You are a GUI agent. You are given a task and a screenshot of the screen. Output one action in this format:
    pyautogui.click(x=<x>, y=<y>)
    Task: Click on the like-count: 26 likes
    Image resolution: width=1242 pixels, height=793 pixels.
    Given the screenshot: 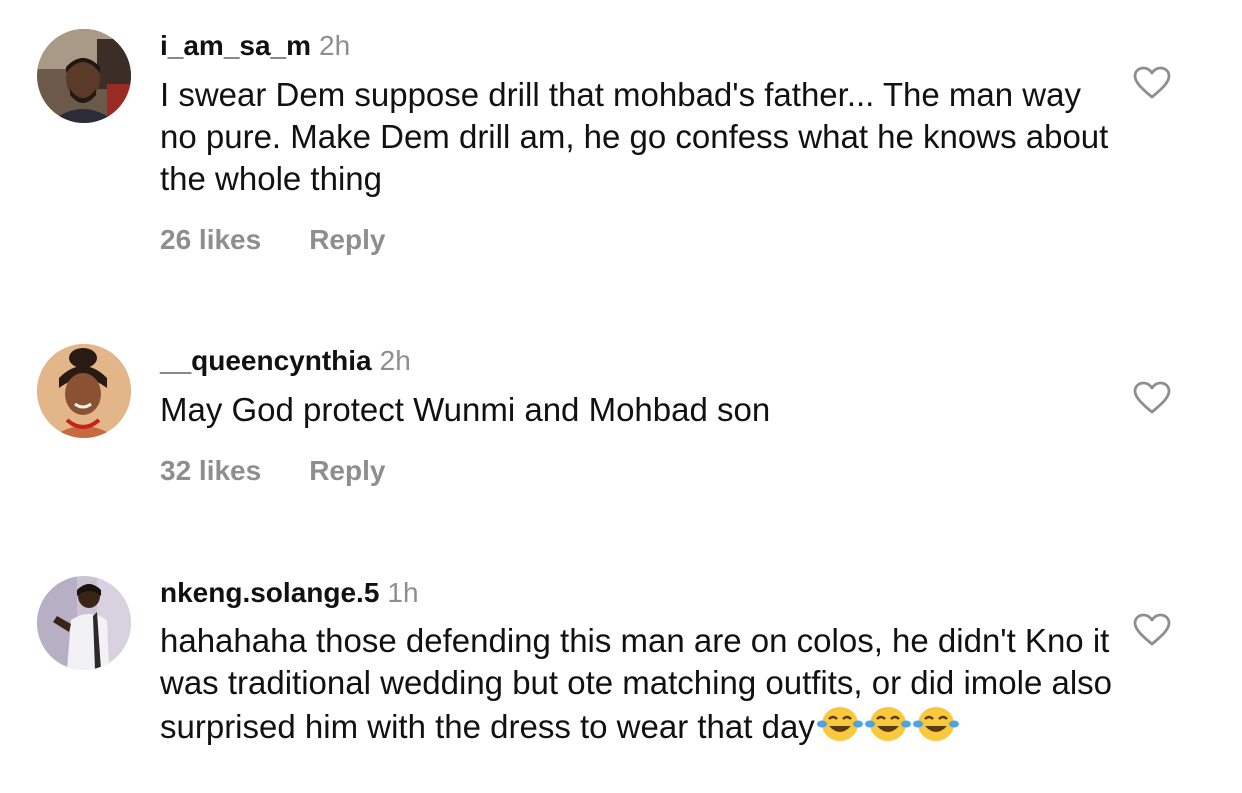 What is the action you would take?
    pyautogui.click(x=210, y=239)
    